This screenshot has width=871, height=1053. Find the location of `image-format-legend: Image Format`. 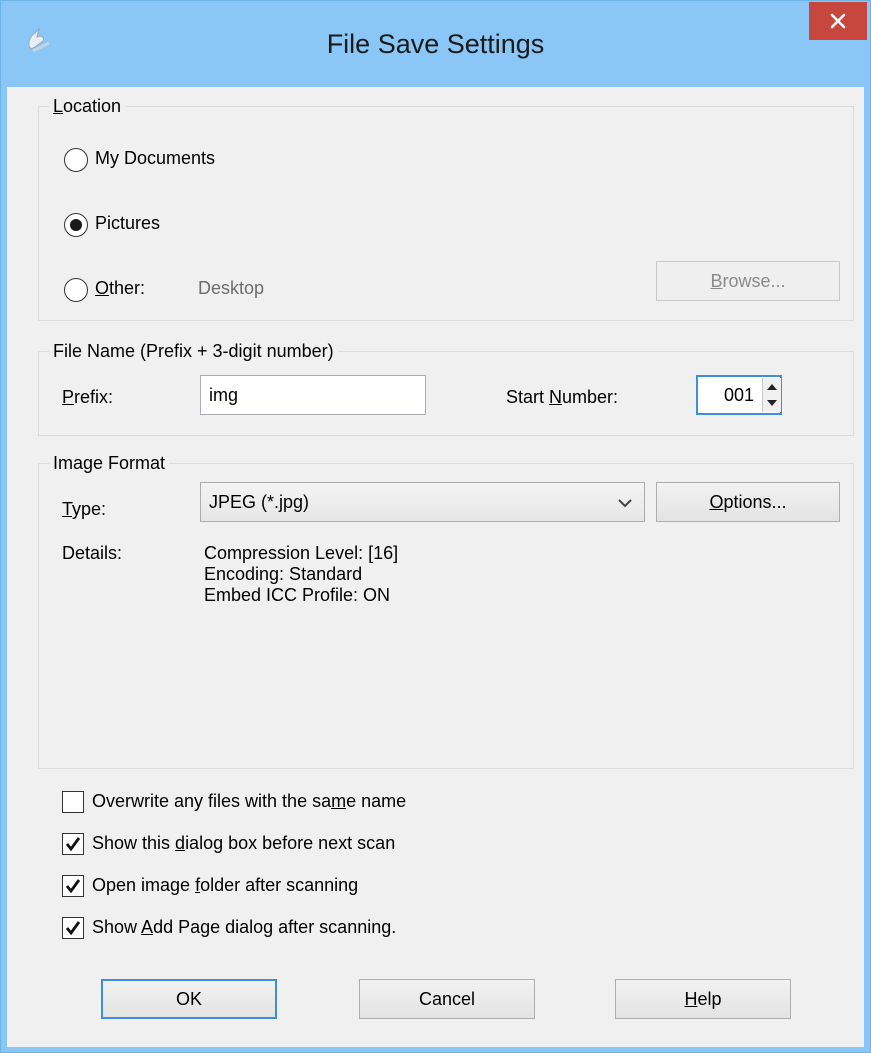

image-format-legend: Image Format is located at coordinates (109, 463).